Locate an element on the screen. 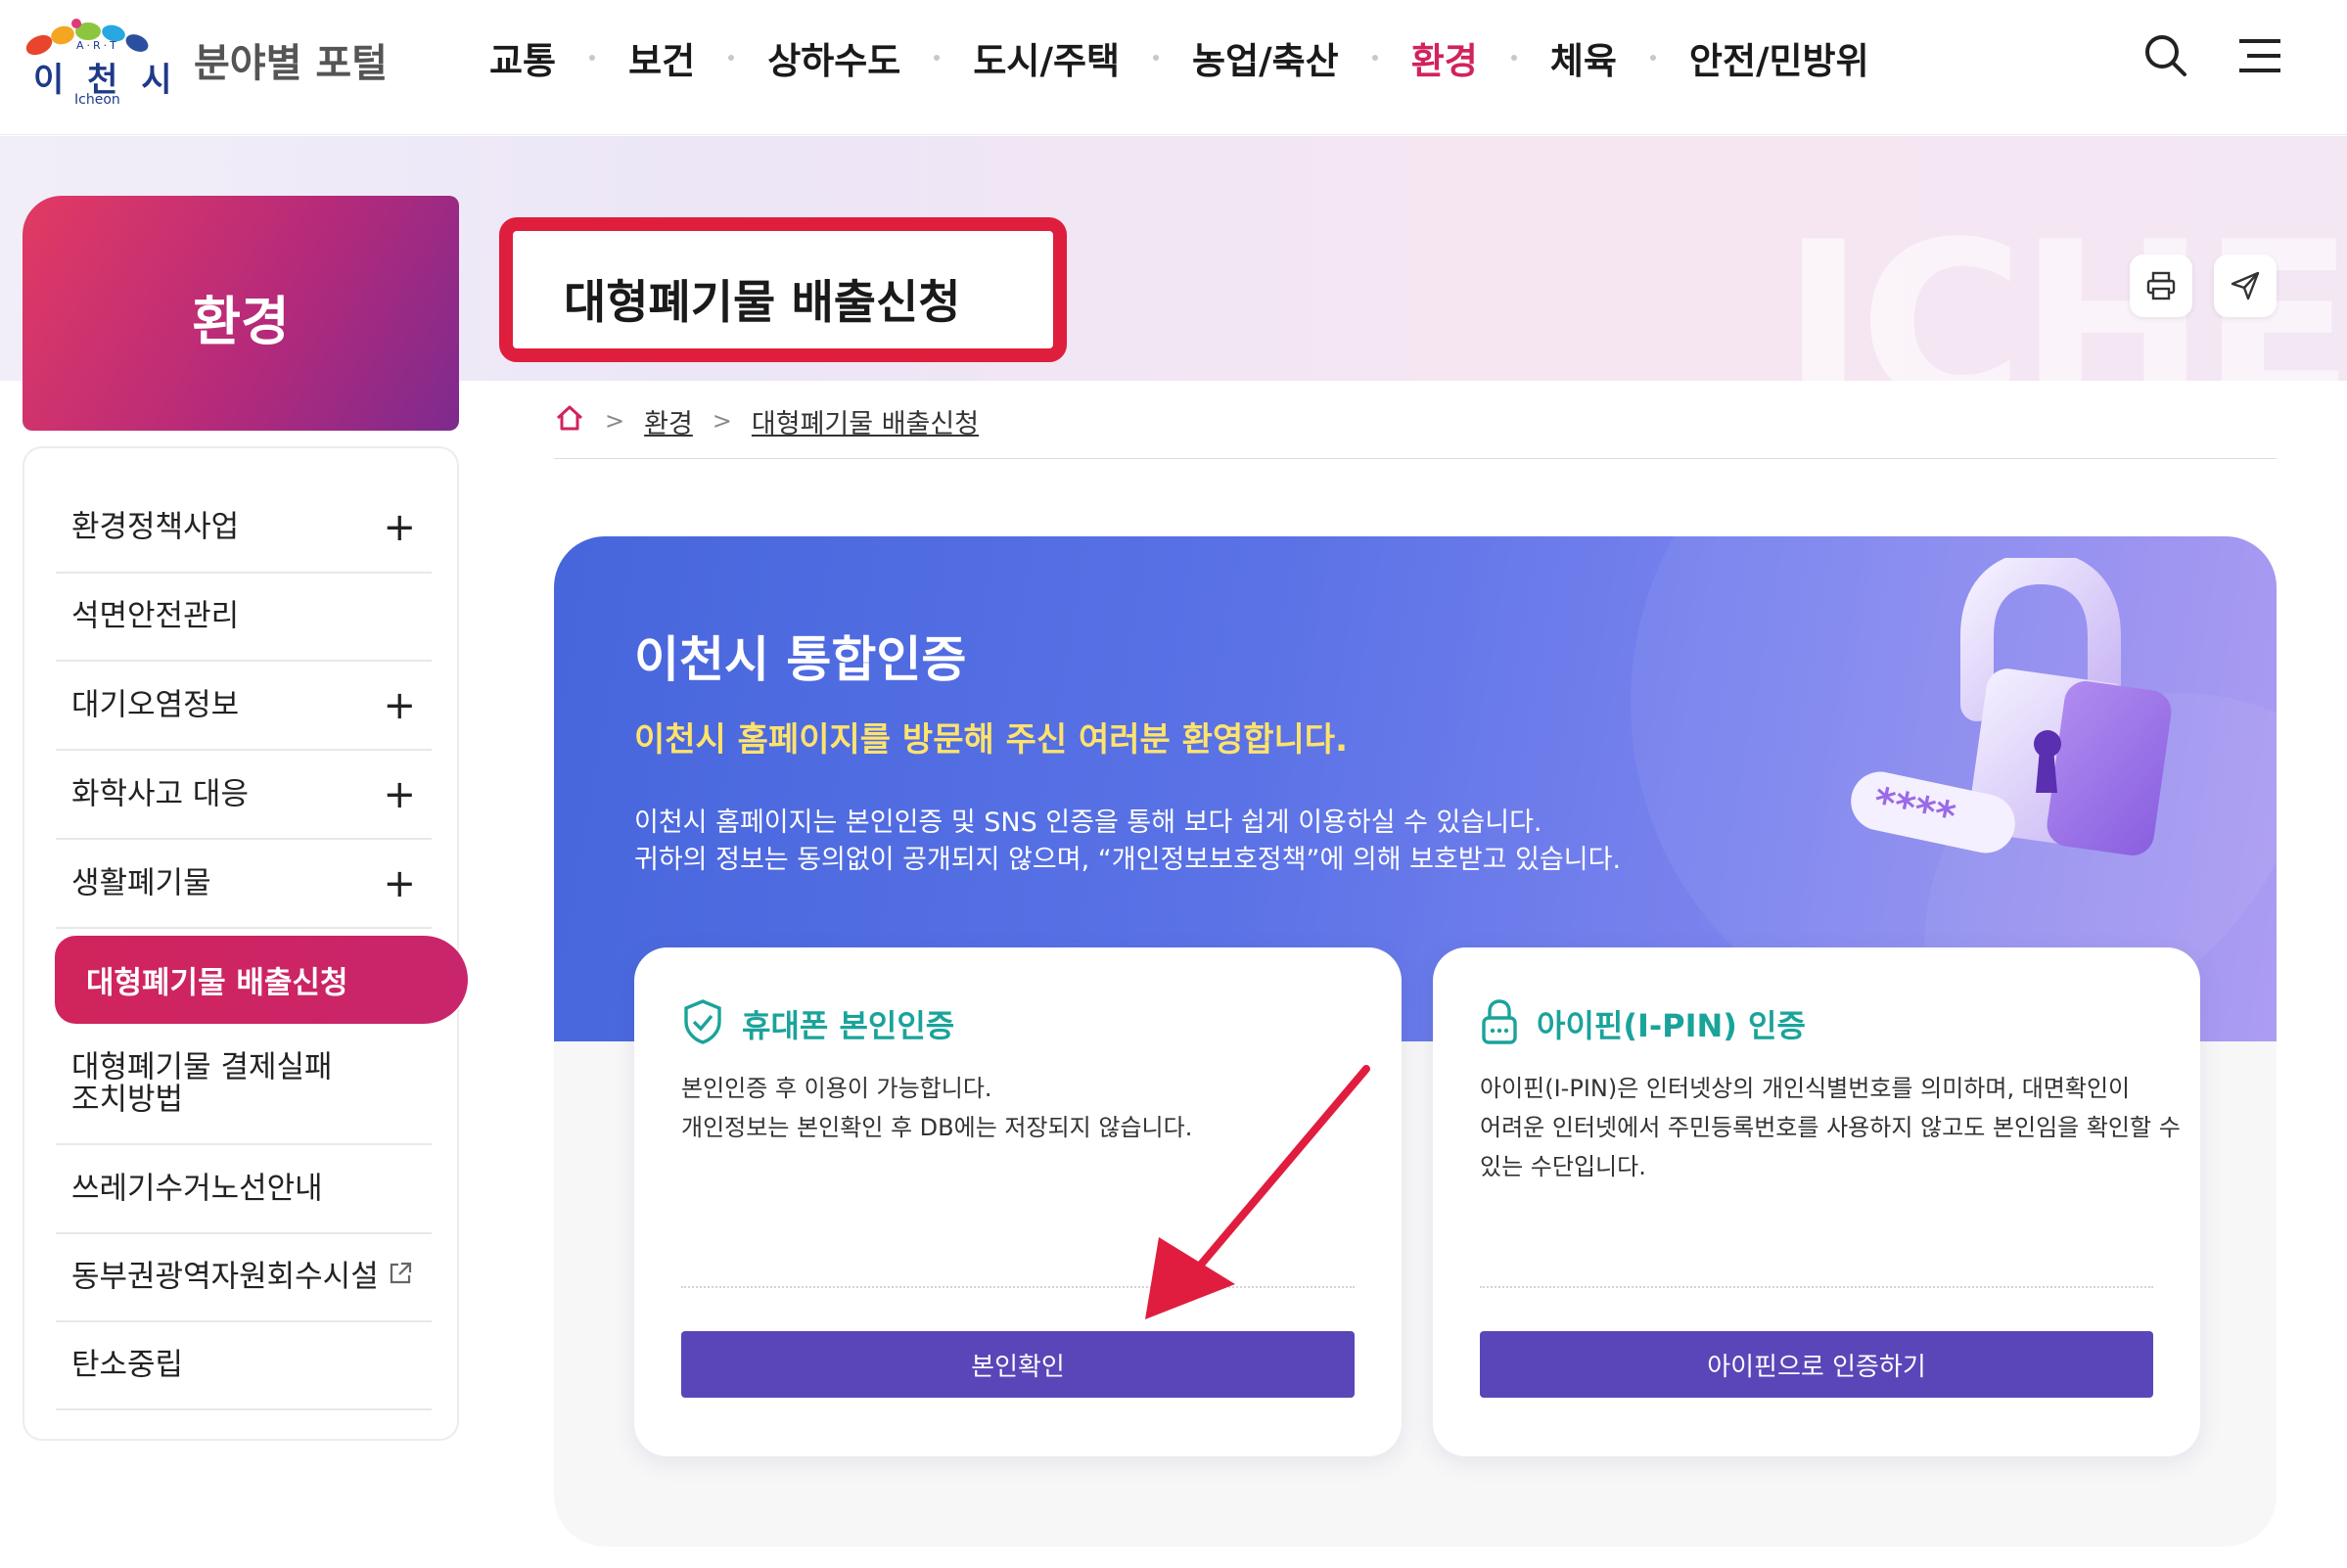 This screenshot has width=2347, height=1568. nav-item-safety: 안전/민방위 is located at coordinates (1779, 57).